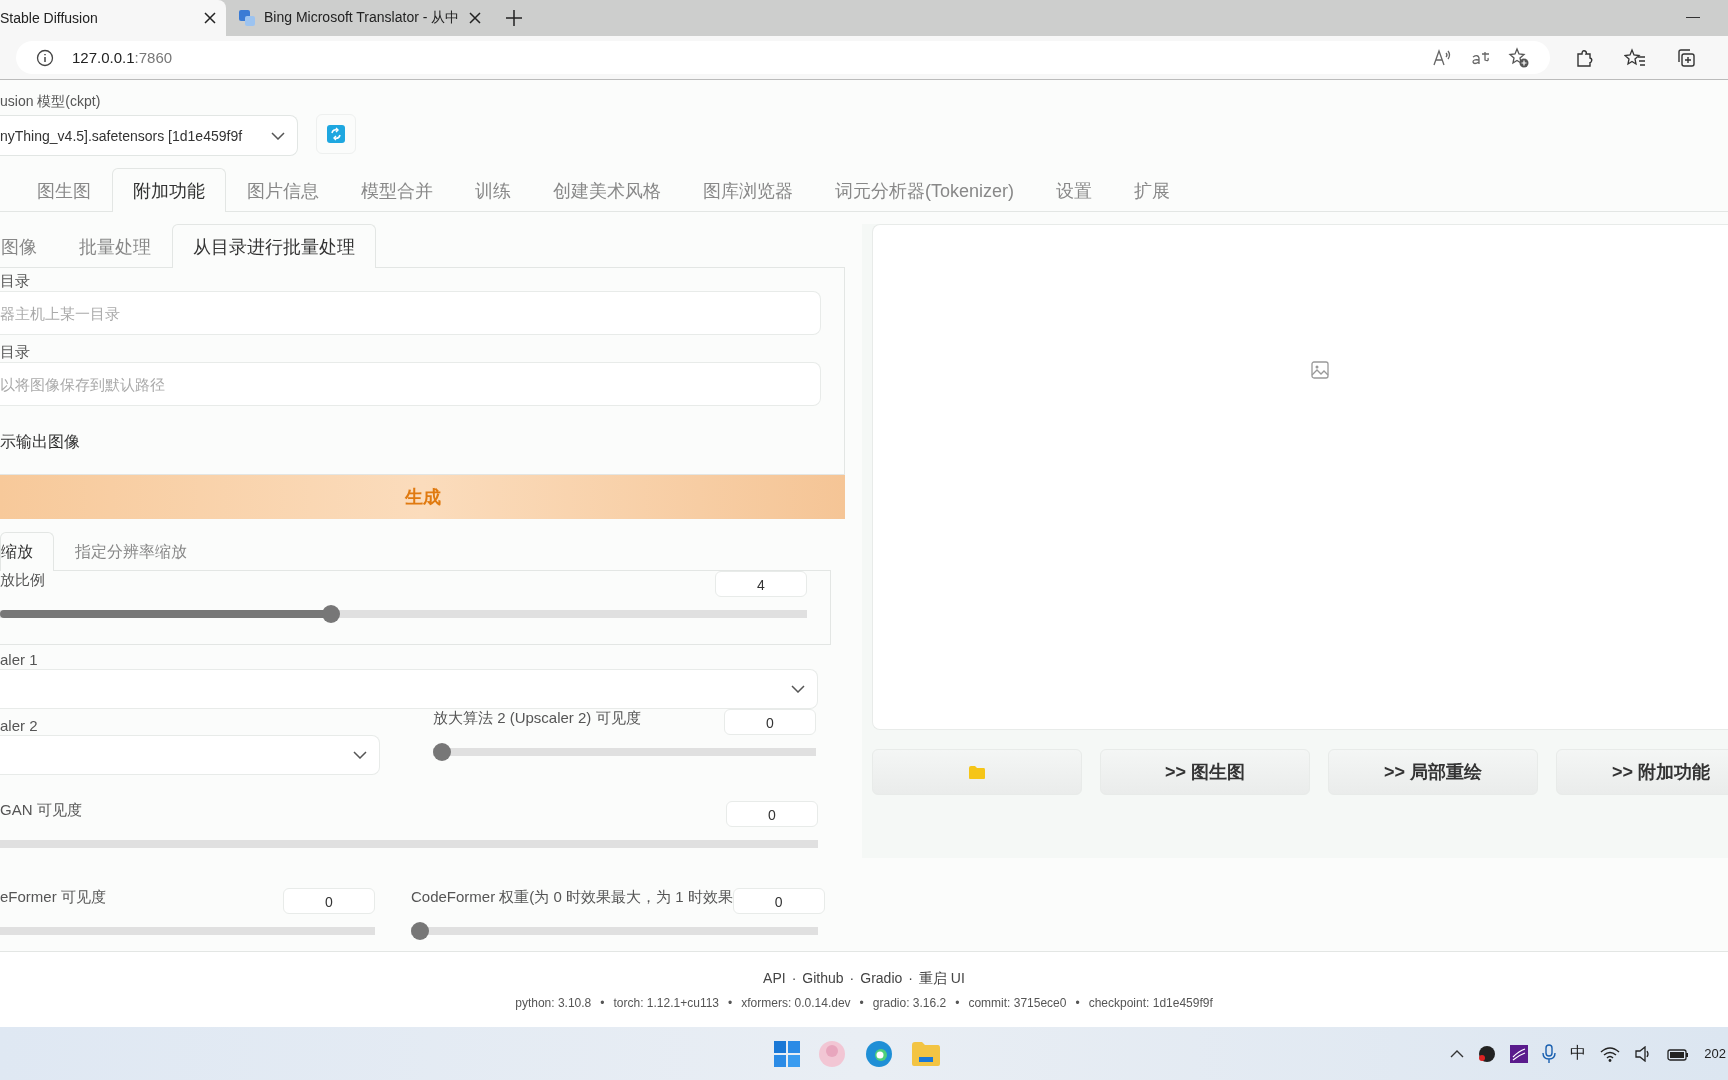 This screenshot has width=1728, height=1080. Describe the element at coordinates (1549, 1053) in the screenshot. I see `microphone-icon` at that location.